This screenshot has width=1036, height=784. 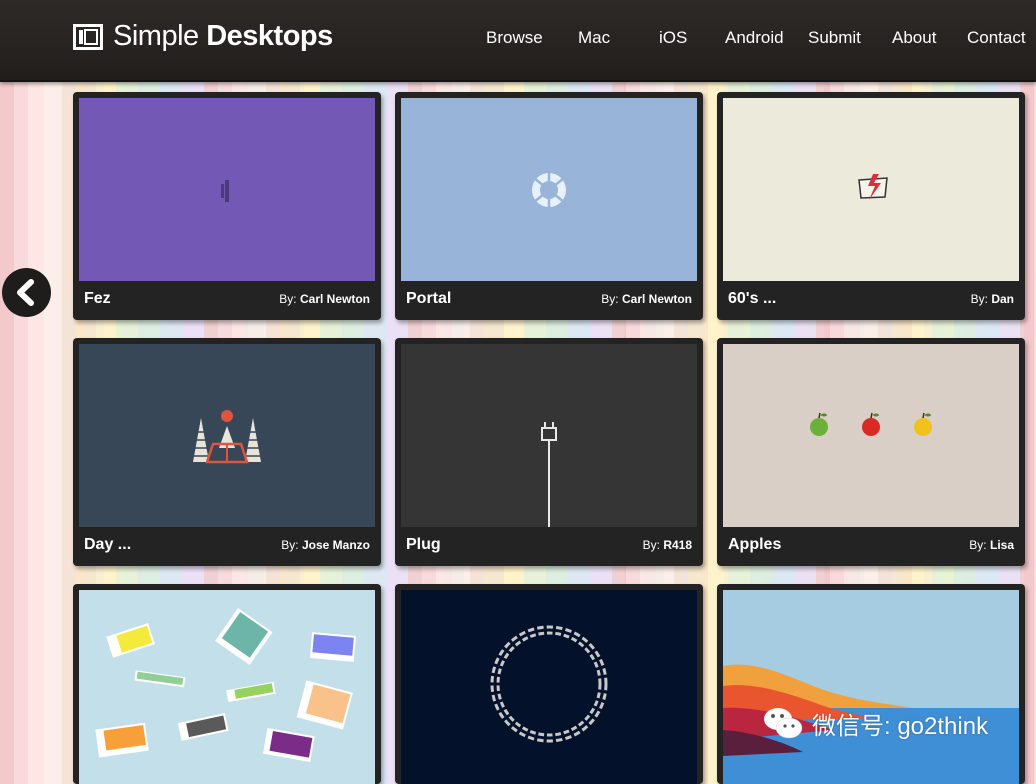 I want to click on camping-artwork, so click(x=227, y=437).